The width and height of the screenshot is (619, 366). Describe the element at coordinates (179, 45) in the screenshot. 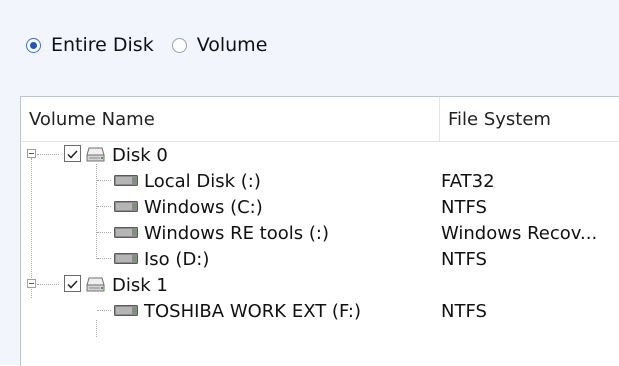

I see `radio-volume-indicator` at that location.